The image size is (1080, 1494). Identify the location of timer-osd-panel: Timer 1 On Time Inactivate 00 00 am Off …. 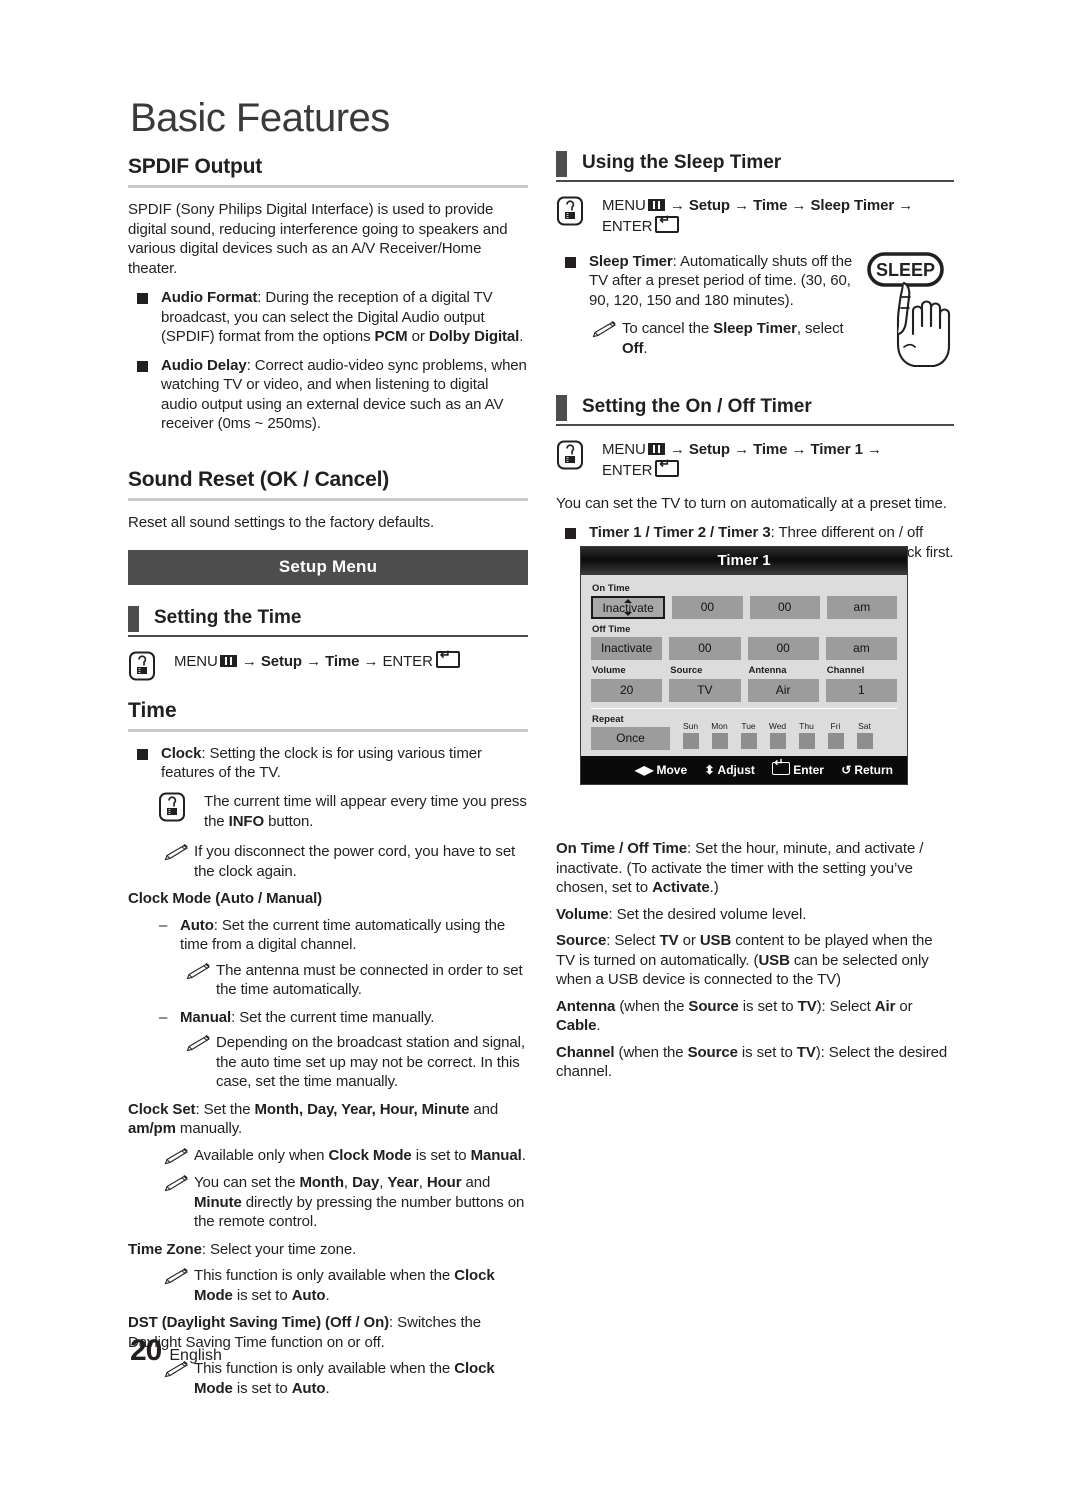
(744, 665).